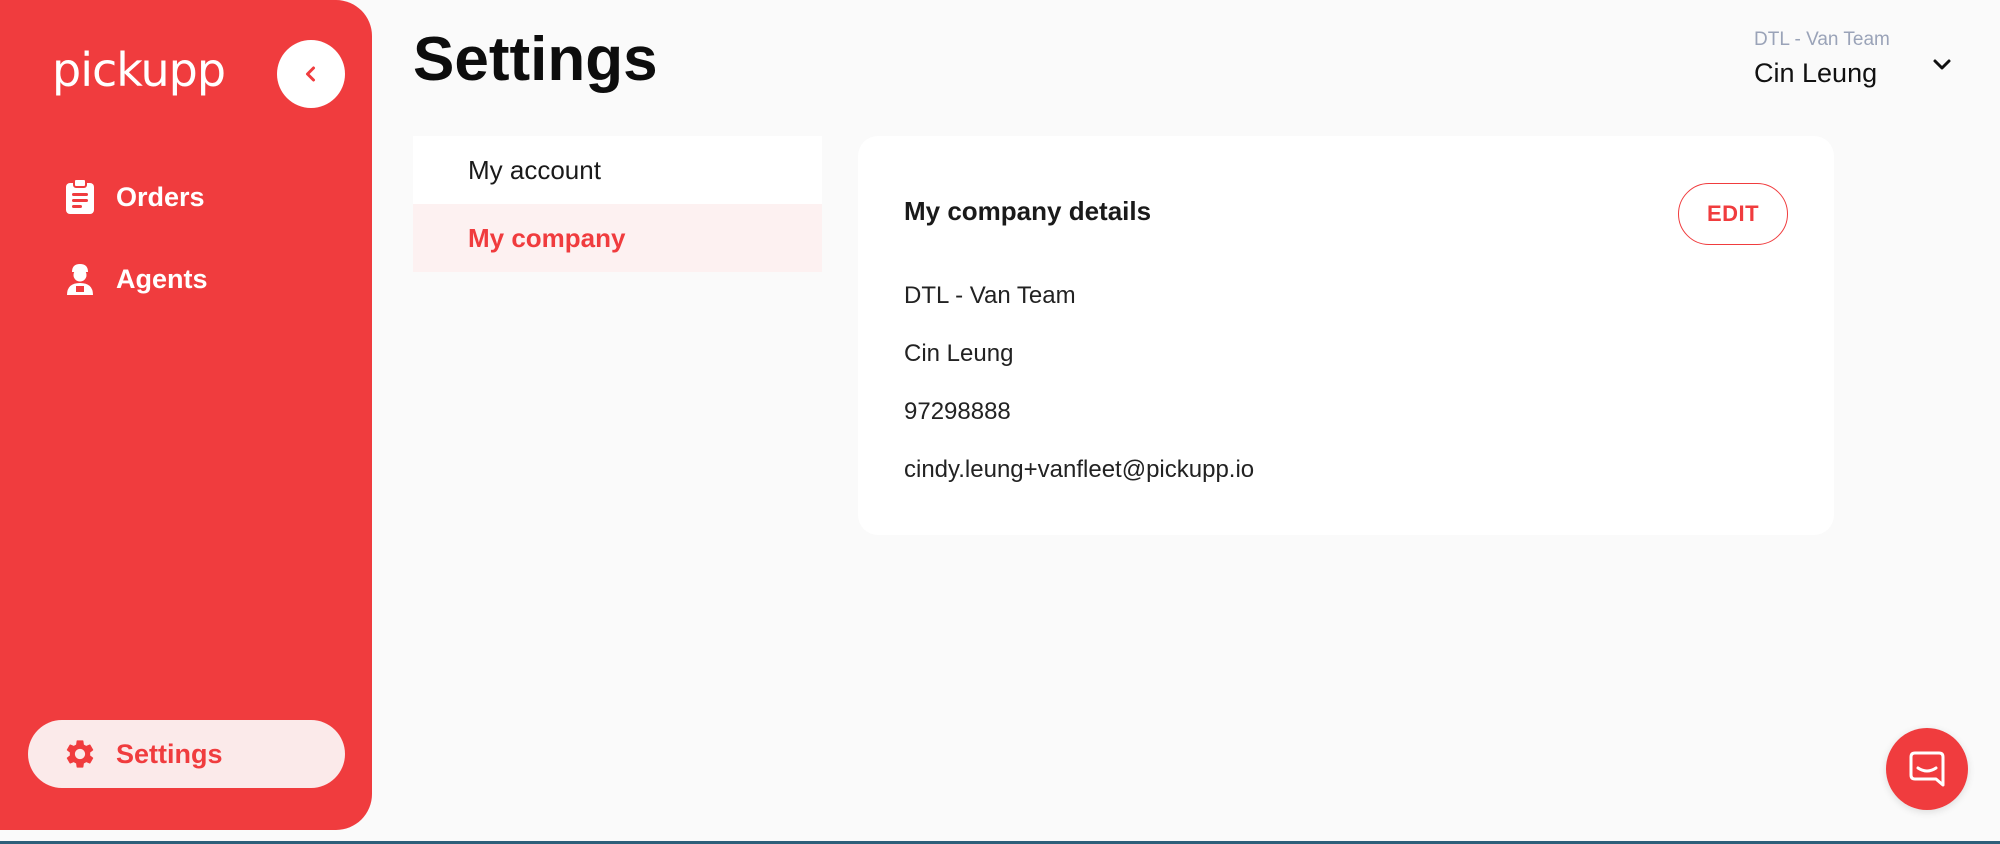 Image resolution: width=2000 pixels, height=844 pixels. I want to click on chevron-down-icon, so click(1942, 64).